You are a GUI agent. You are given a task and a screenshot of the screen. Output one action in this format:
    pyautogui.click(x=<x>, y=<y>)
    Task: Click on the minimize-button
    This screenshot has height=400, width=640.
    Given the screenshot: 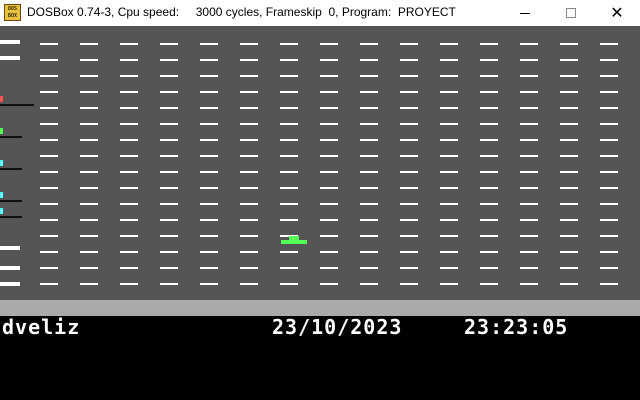 What is the action you would take?
    pyautogui.click(x=525, y=13)
    